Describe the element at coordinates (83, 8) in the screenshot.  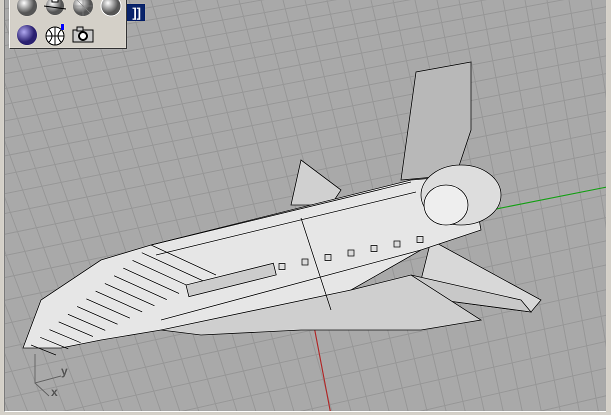
I see `faceted-sphere-icon` at that location.